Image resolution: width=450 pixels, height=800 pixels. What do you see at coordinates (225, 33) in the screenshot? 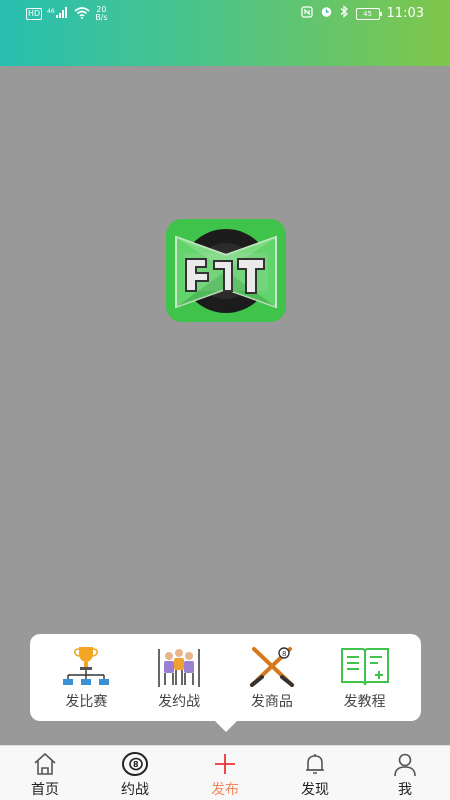
I see `status-bar: HD 46 20 B/s 45 11:03` at bounding box center [225, 33].